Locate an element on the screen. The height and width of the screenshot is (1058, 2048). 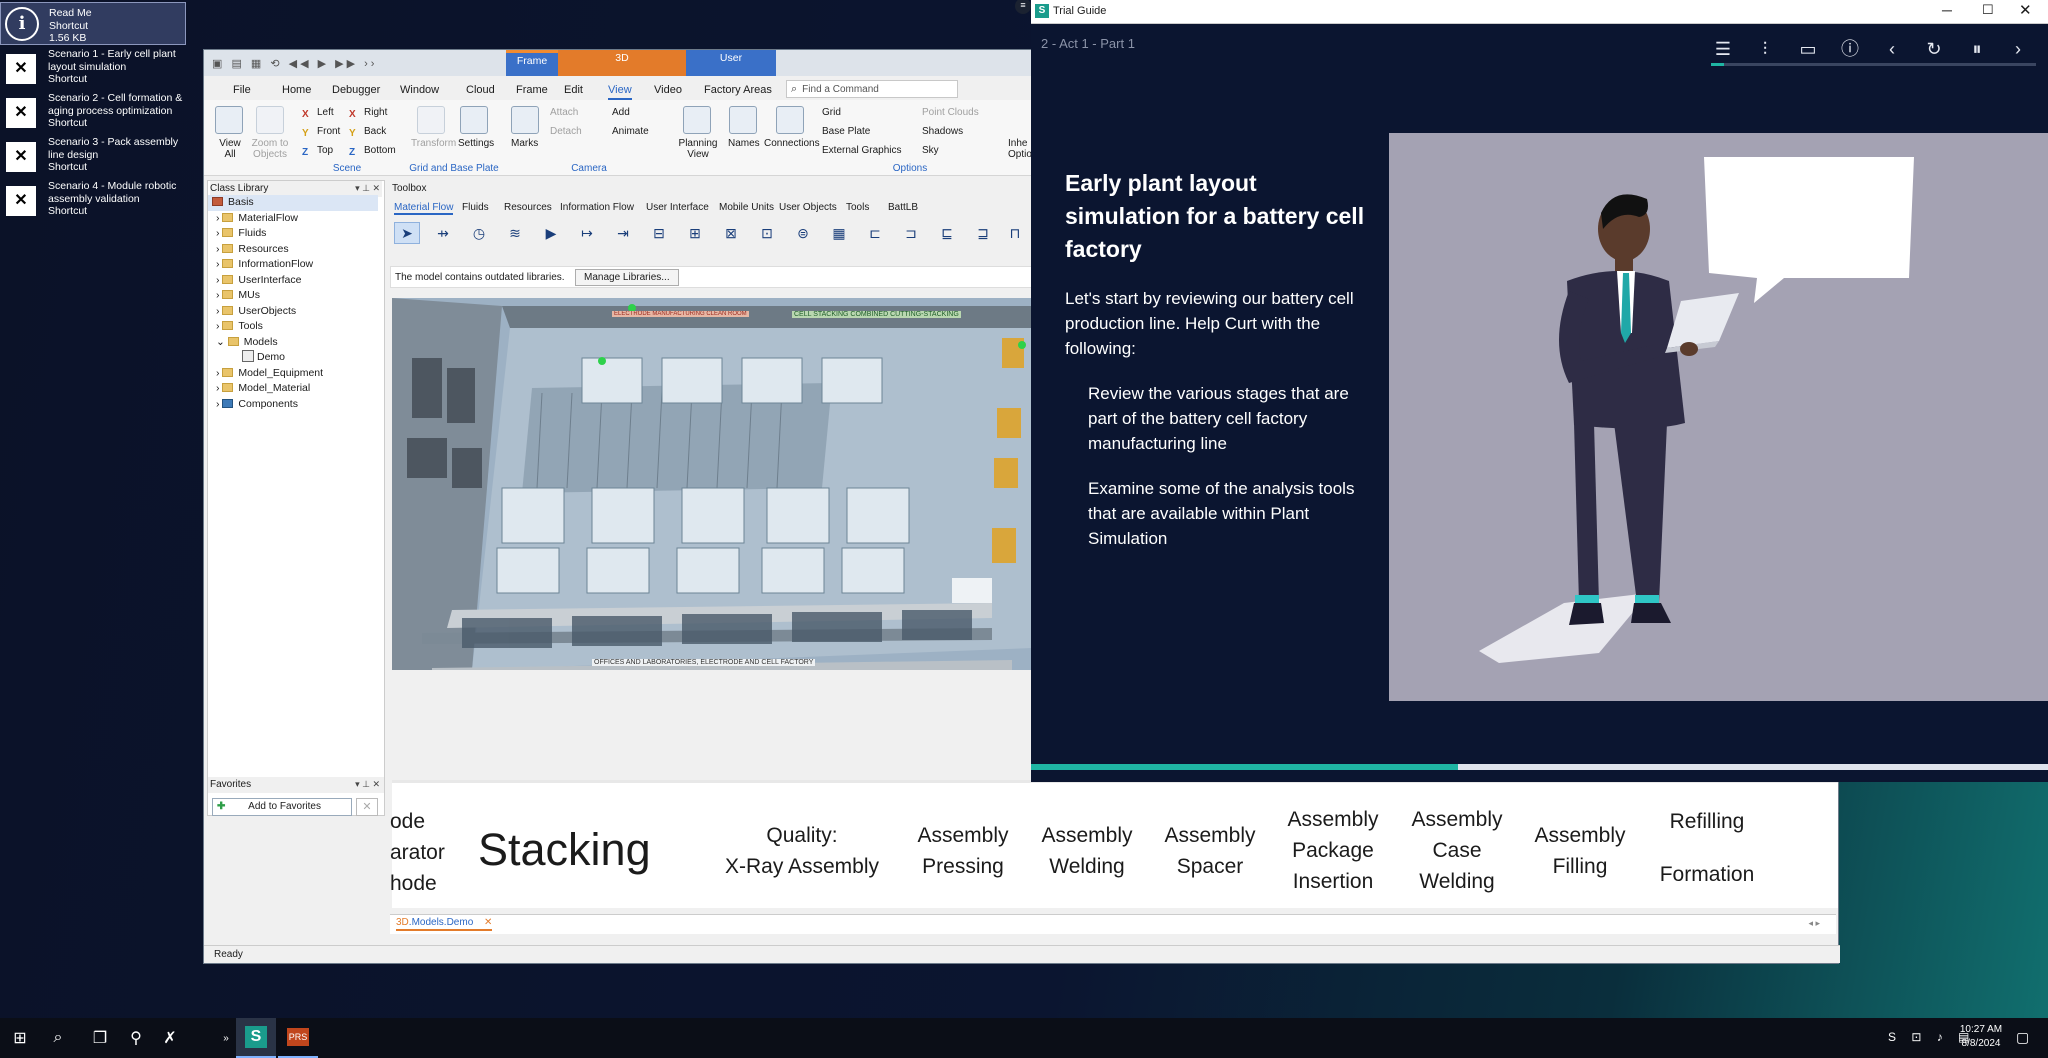
sky-toggle: Sky is located at coordinates (930, 150).